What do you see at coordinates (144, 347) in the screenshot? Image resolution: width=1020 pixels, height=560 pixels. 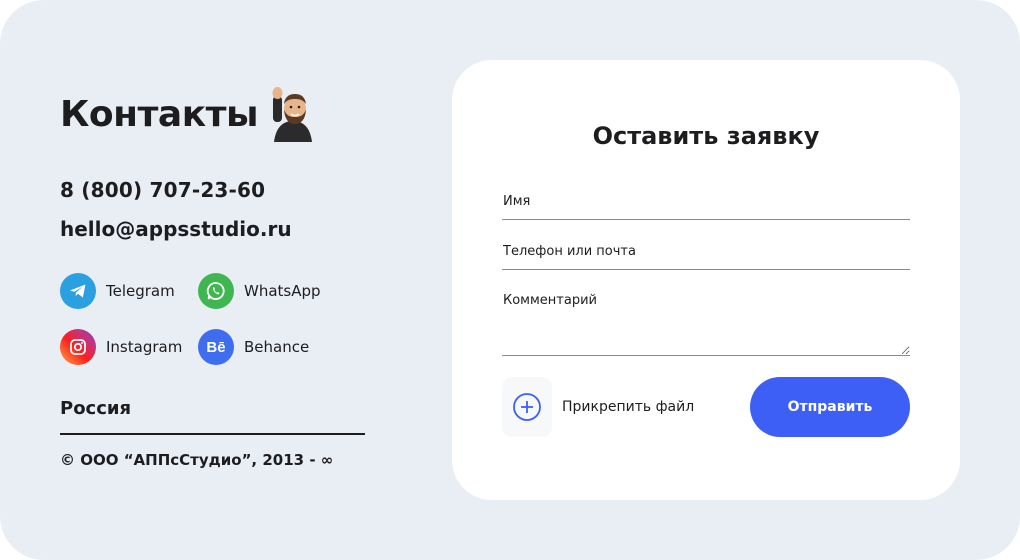 I see `instagram-label: Instagram` at bounding box center [144, 347].